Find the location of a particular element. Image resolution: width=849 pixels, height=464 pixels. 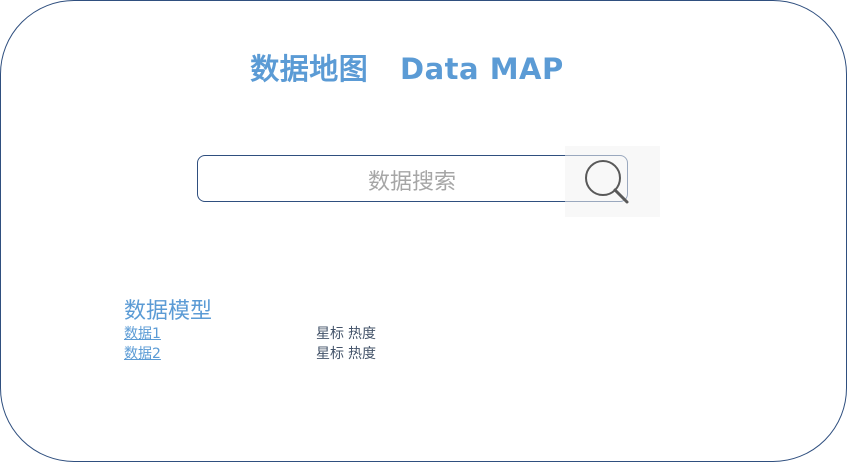

page-title: 数据地图 Data MAP is located at coordinates (407, 69).